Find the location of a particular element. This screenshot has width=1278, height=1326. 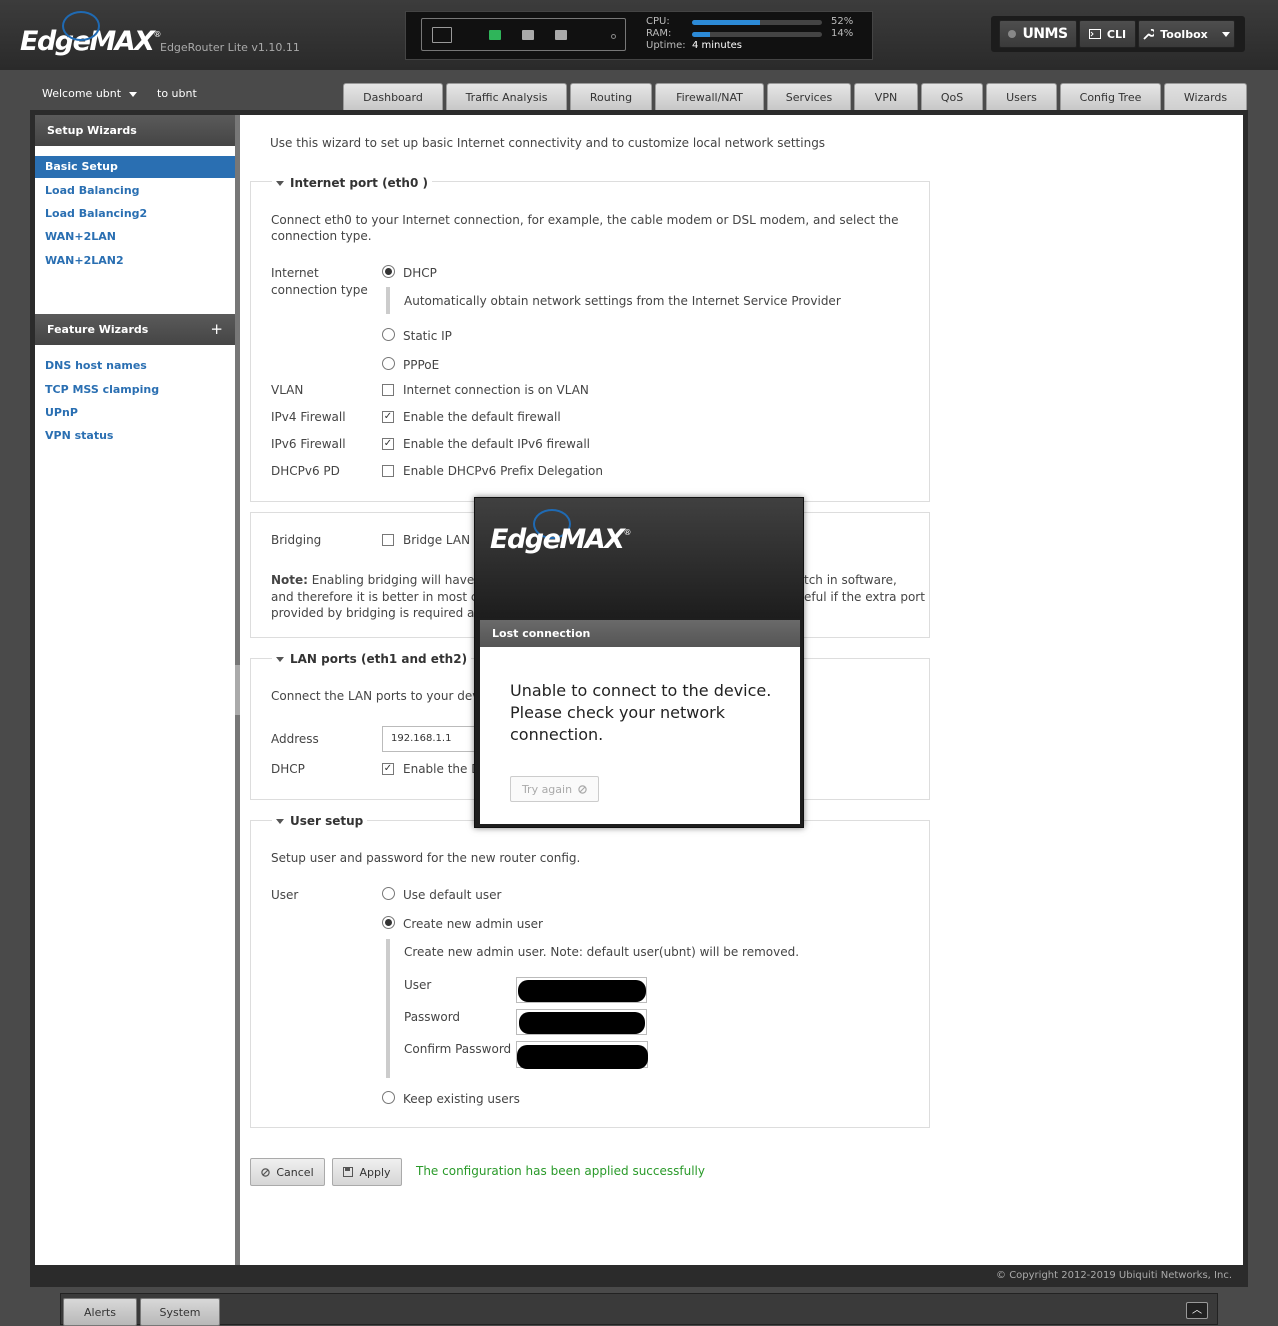

add-icon: + is located at coordinates (216, 329).